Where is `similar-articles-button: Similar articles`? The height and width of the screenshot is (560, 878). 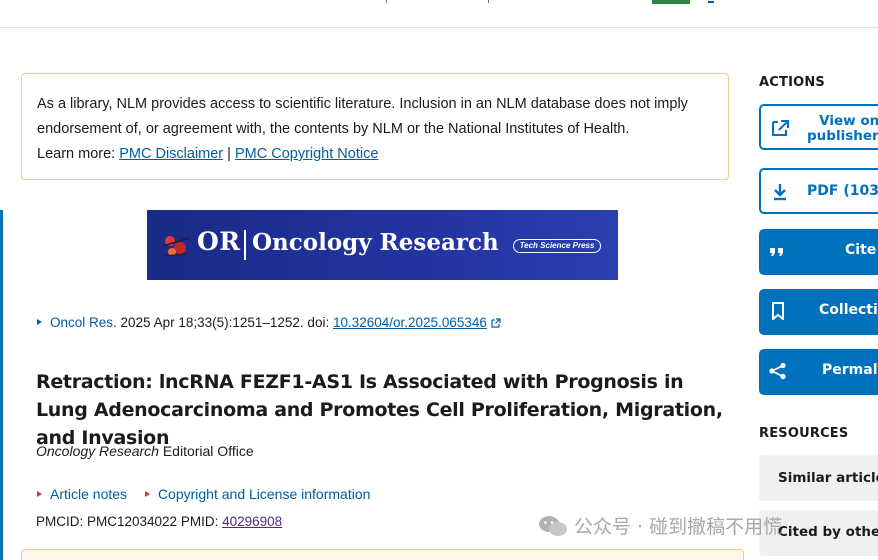 similar-articles-button: Similar articles is located at coordinates (818, 478).